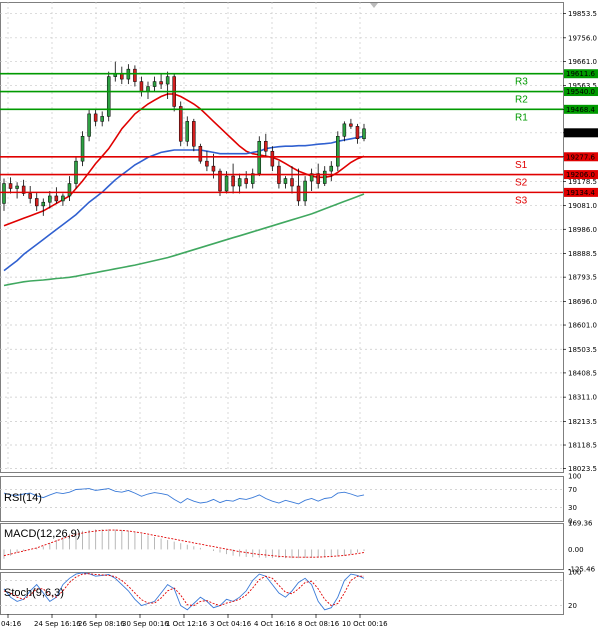  I want to click on x-tick-label: 24 Sep 16:16, so click(57, 624).